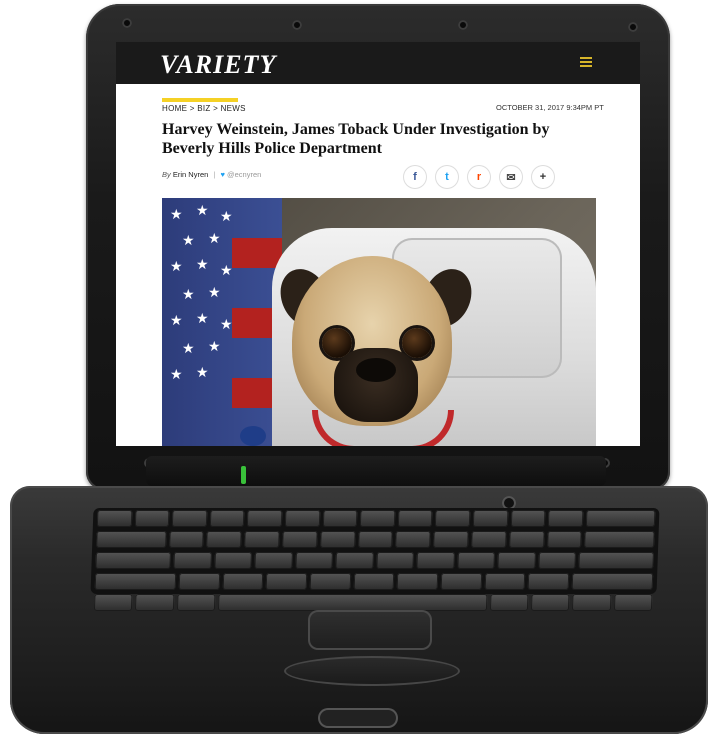  What do you see at coordinates (375, 559) in the screenshot?
I see `keyboard` at bounding box center [375, 559].